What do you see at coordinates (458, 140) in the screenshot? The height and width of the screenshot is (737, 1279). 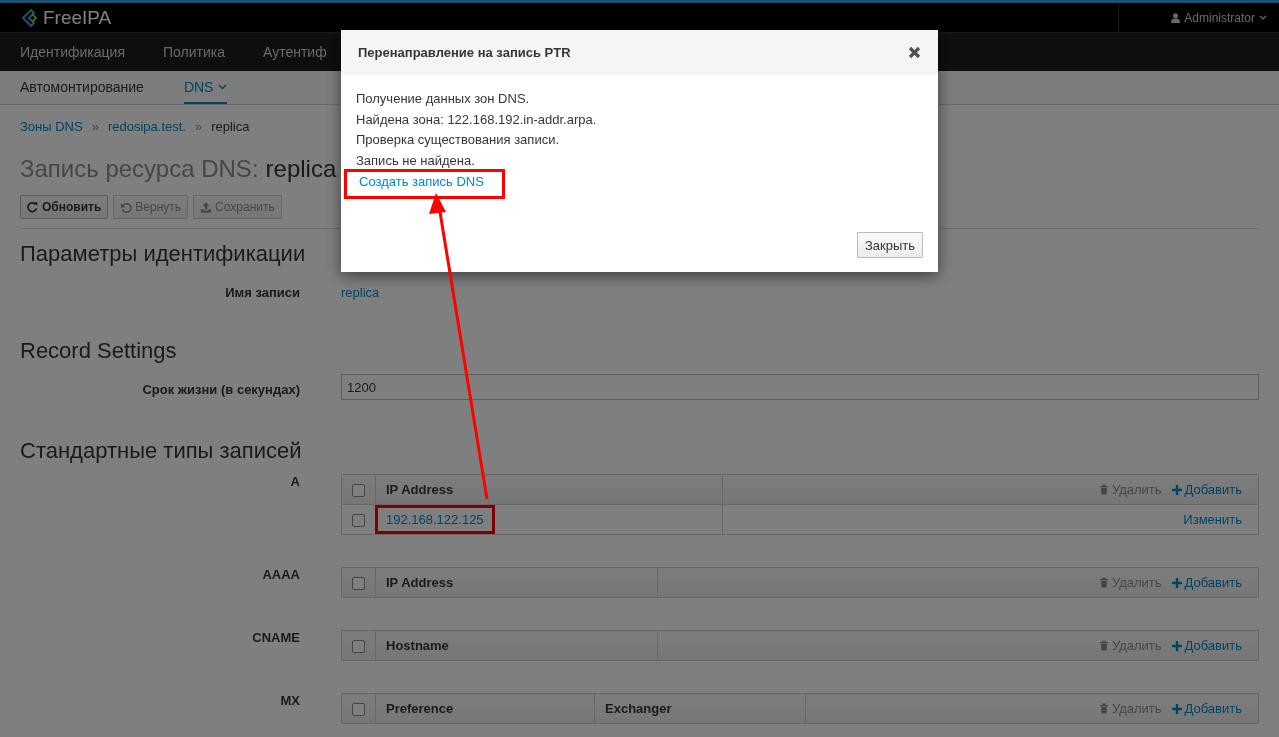 I see `status-message: Проверка существования записи.` at bounding box center [458, 140].